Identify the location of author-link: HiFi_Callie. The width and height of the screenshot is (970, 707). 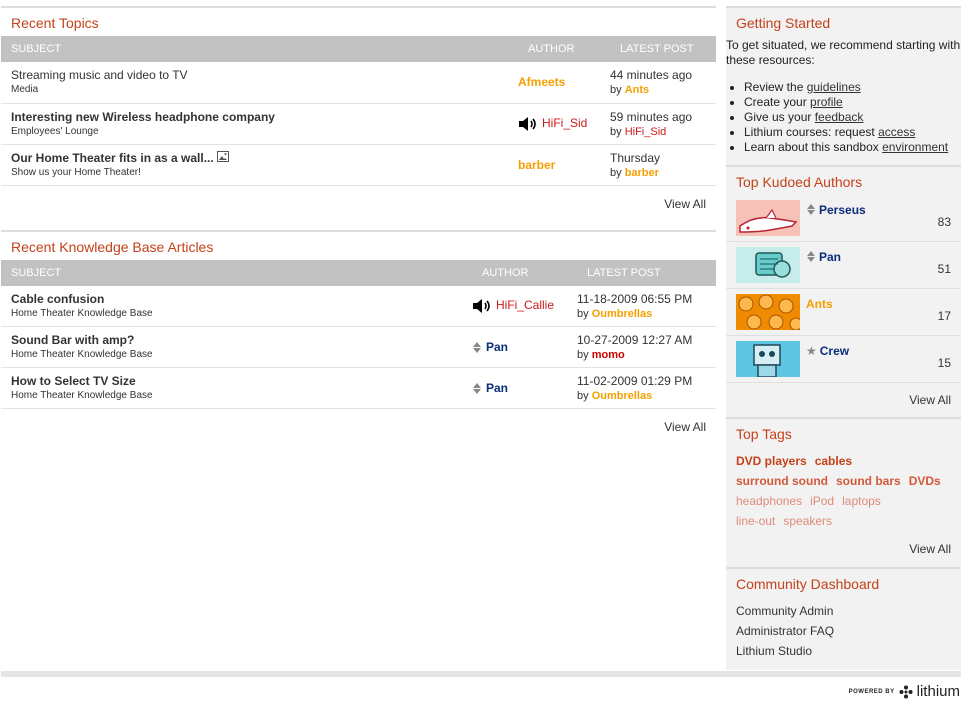
(524, 303).